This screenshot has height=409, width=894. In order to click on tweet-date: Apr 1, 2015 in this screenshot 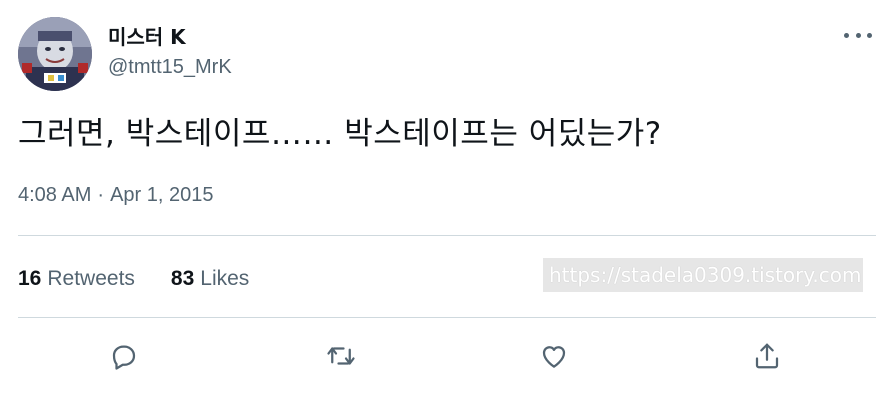, I will do `click(162, 195)`.